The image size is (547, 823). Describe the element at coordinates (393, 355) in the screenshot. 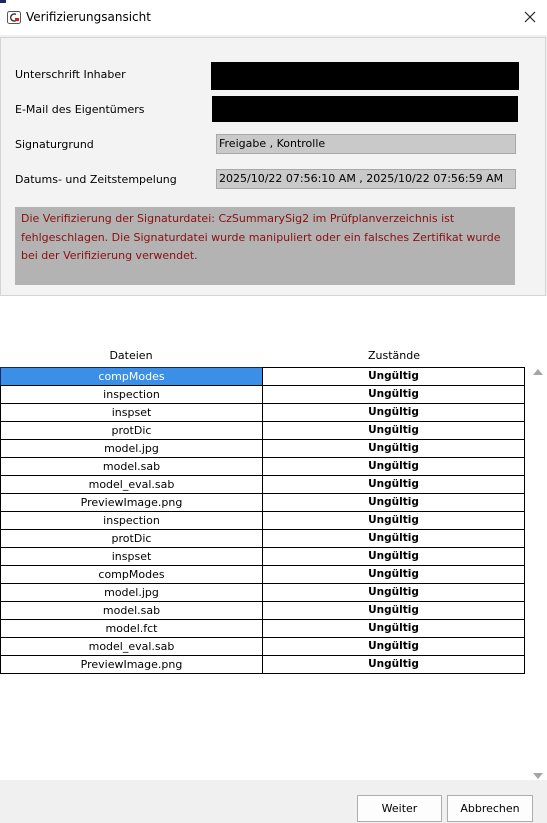

I see `column-header-states: Zustände` at that location.